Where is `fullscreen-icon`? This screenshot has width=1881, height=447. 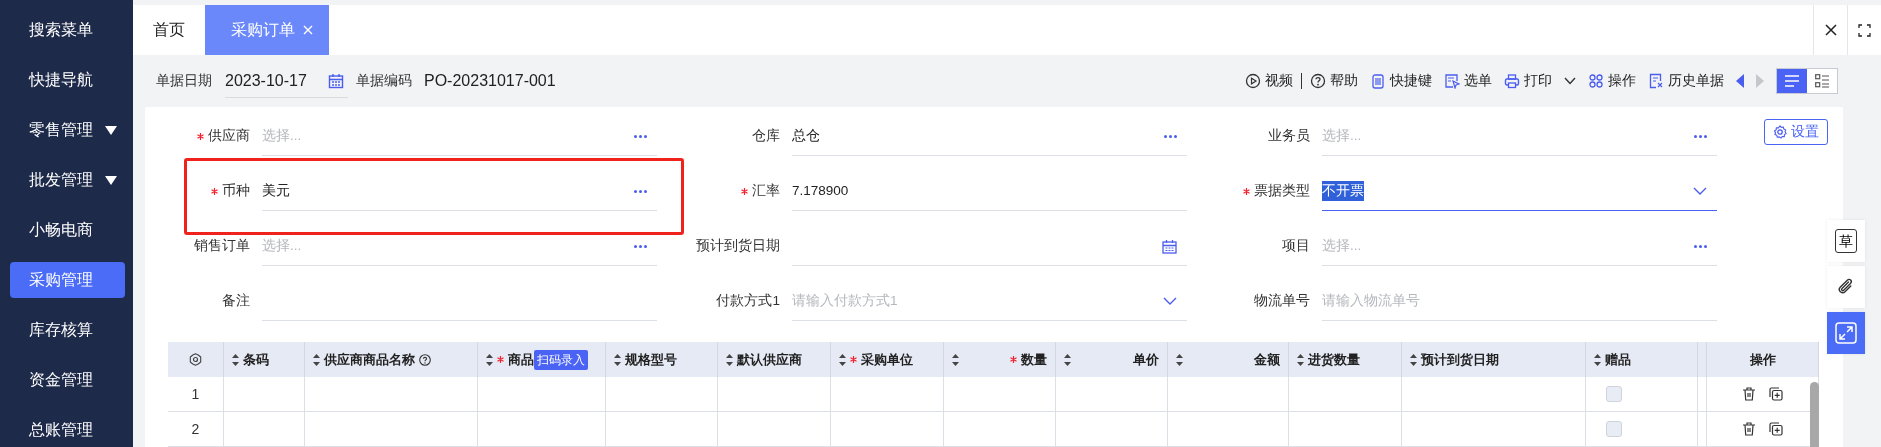
fullscreen-icon is located at coordinates (1864, 30).